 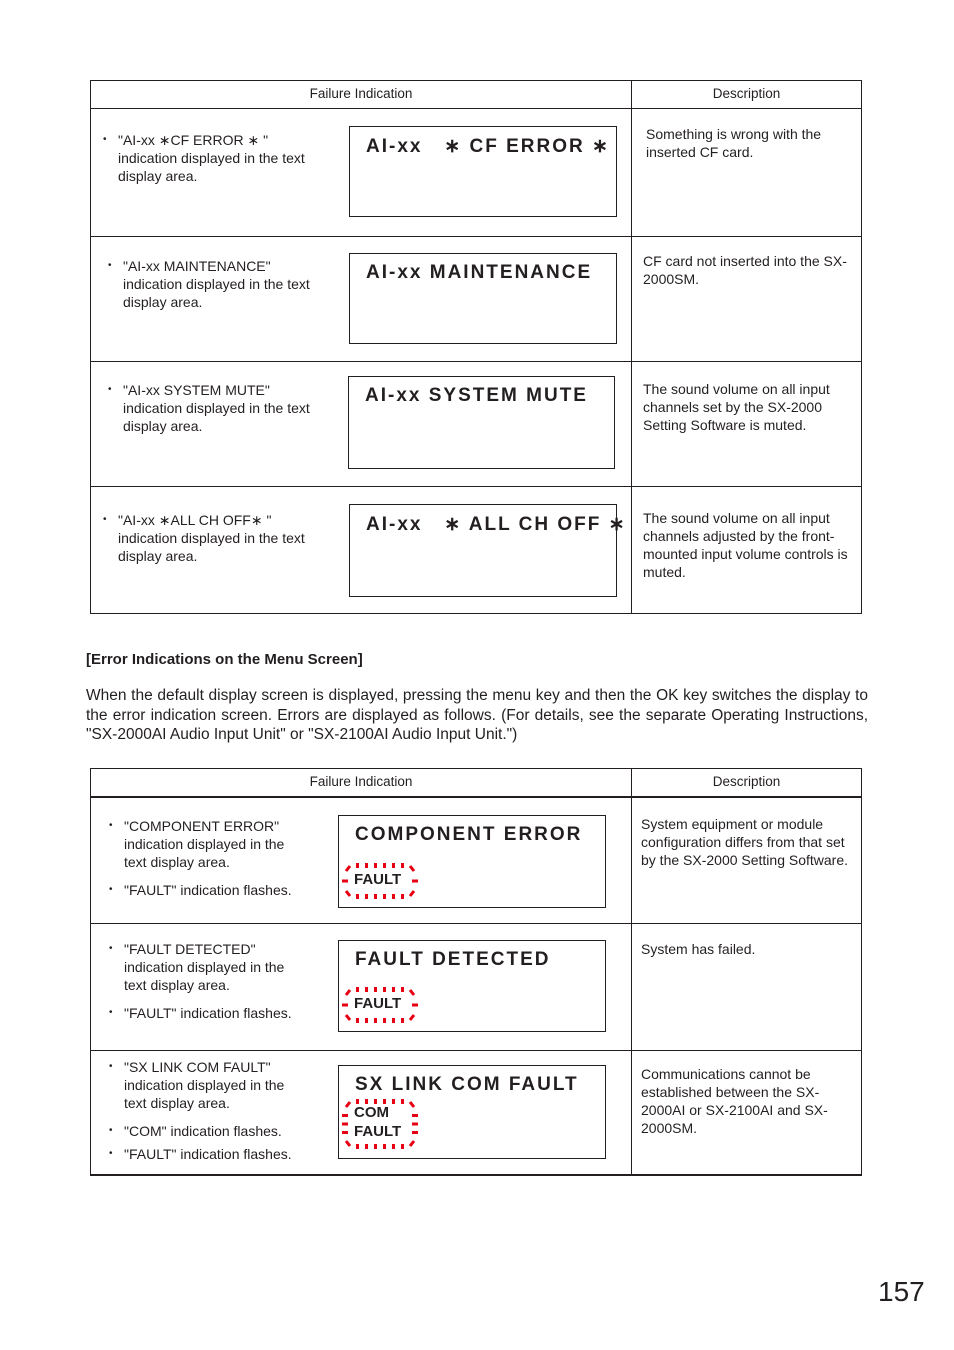 What do you see at coordinates (746, 93) in the screenshot?
I see `header-description: Description` at bounding box center [746, 93].